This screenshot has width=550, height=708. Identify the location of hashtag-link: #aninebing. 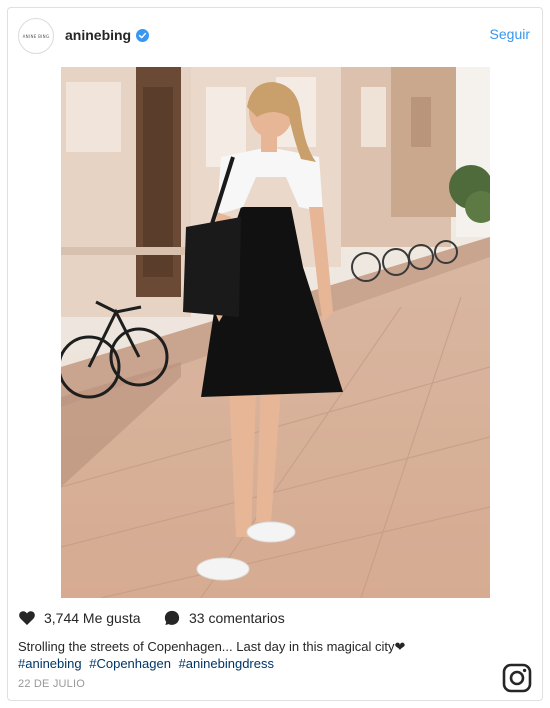
(50, 663).